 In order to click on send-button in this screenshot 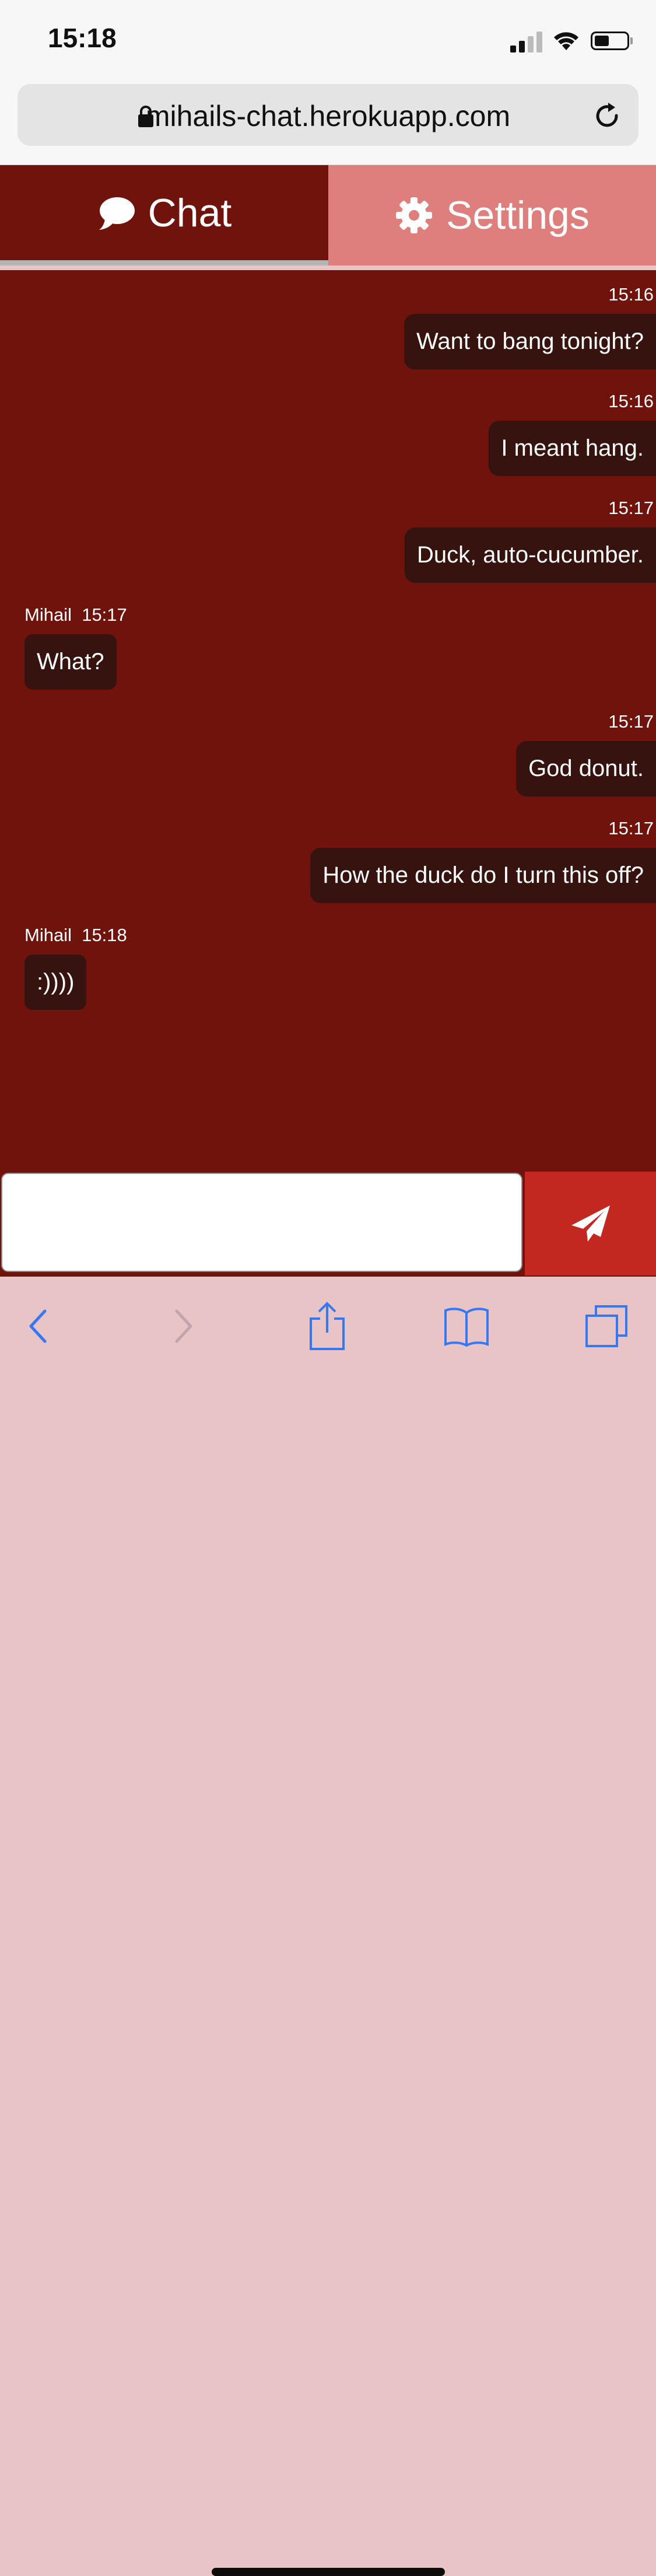, I will do `click(590, 1223)`.